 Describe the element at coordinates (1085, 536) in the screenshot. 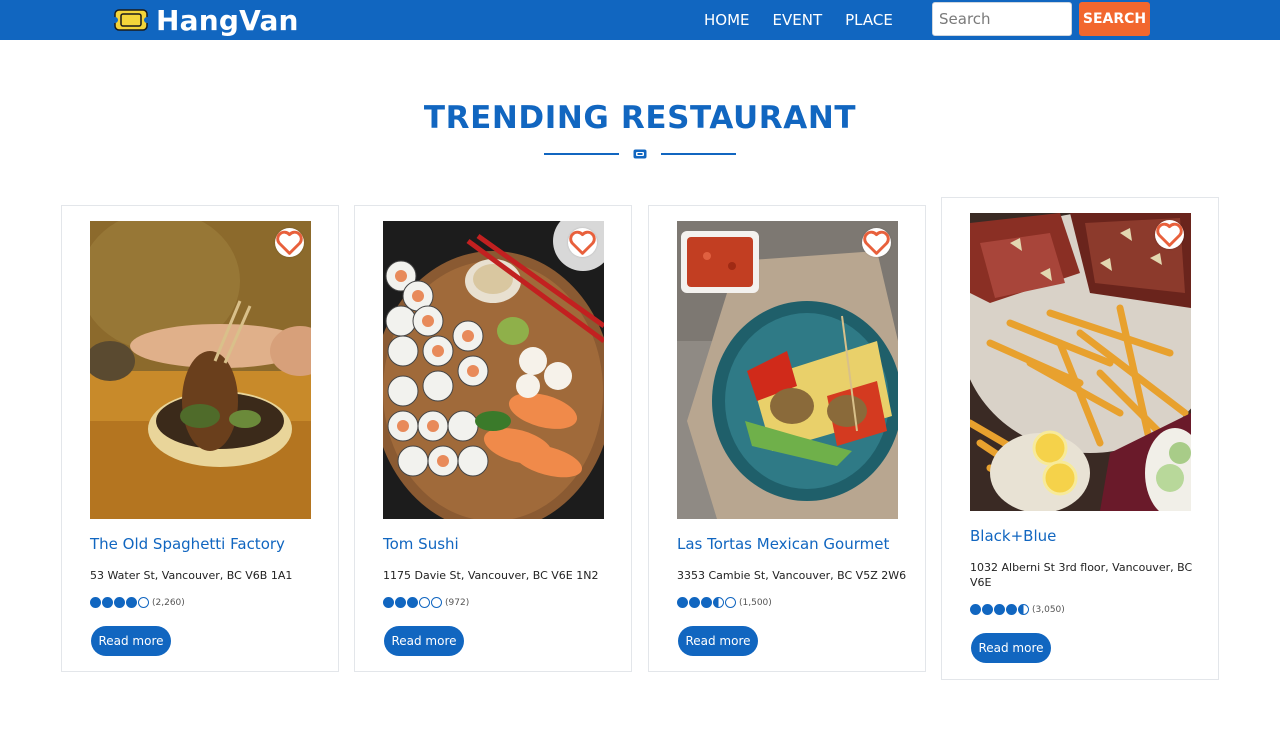

I see `restaurant-name: Black+Blue` at that location.